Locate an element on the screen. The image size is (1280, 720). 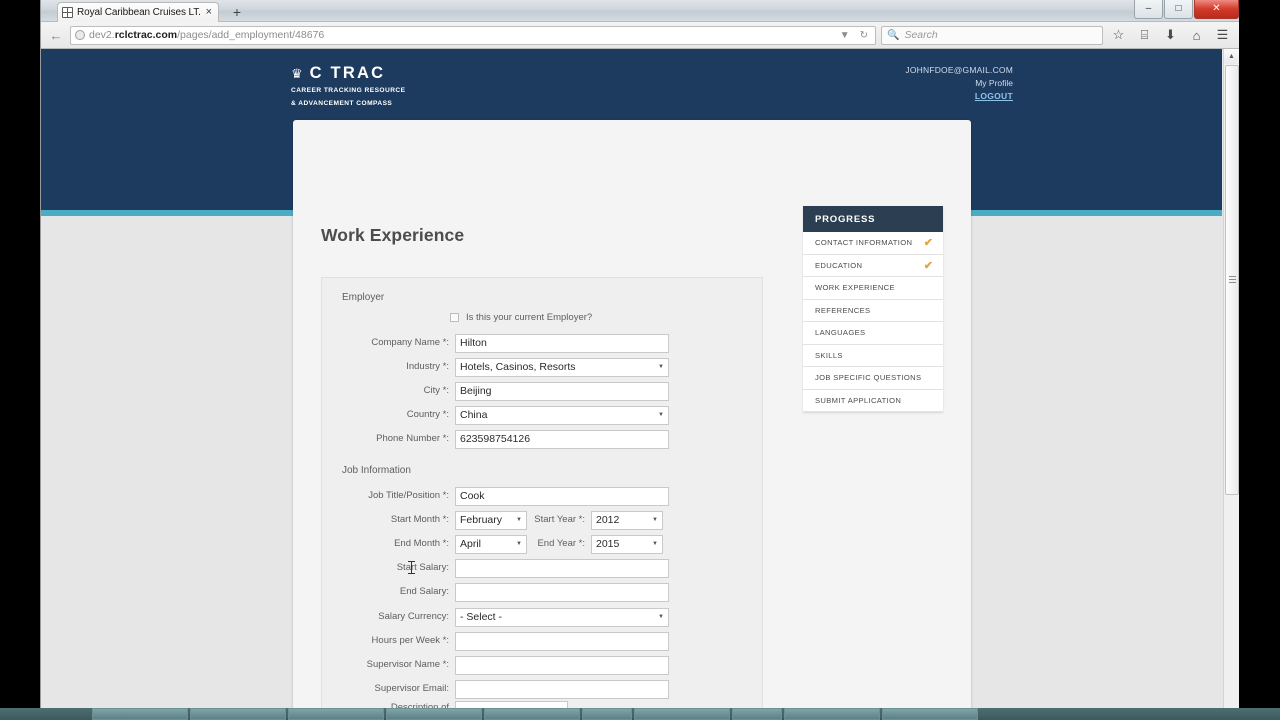
sidebar-item-contact-information: CONTACT INFORMATION ✔ is located at coordinates (873, 243).